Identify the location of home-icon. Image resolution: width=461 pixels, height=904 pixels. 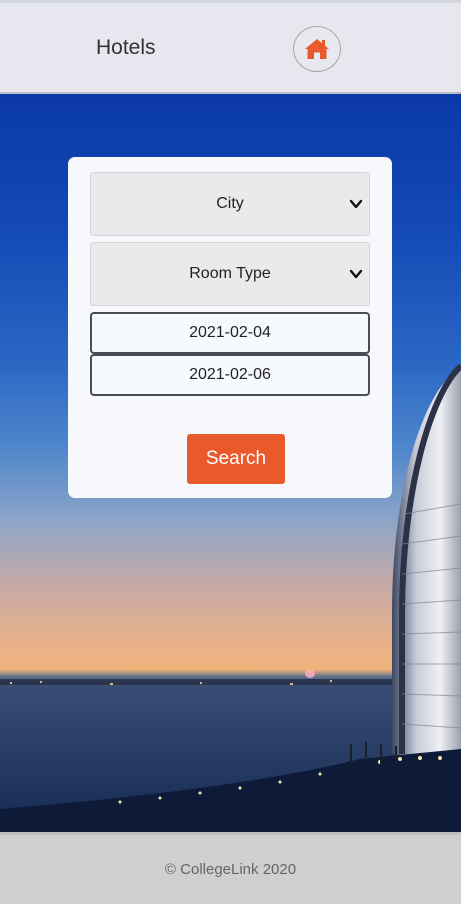
(317, 49).